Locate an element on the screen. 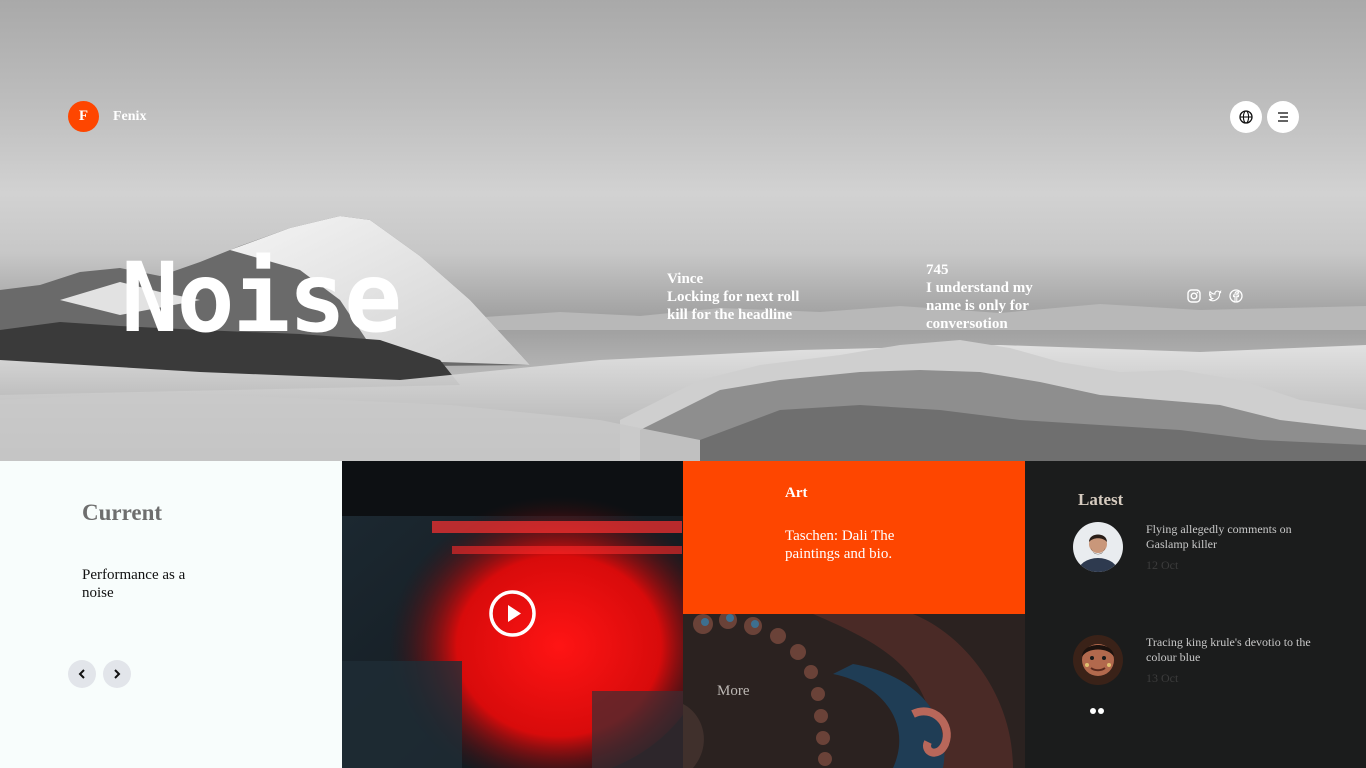 This screenshot has height=768, width=1366. current-heading: Current is located at coordinates (122, 512).